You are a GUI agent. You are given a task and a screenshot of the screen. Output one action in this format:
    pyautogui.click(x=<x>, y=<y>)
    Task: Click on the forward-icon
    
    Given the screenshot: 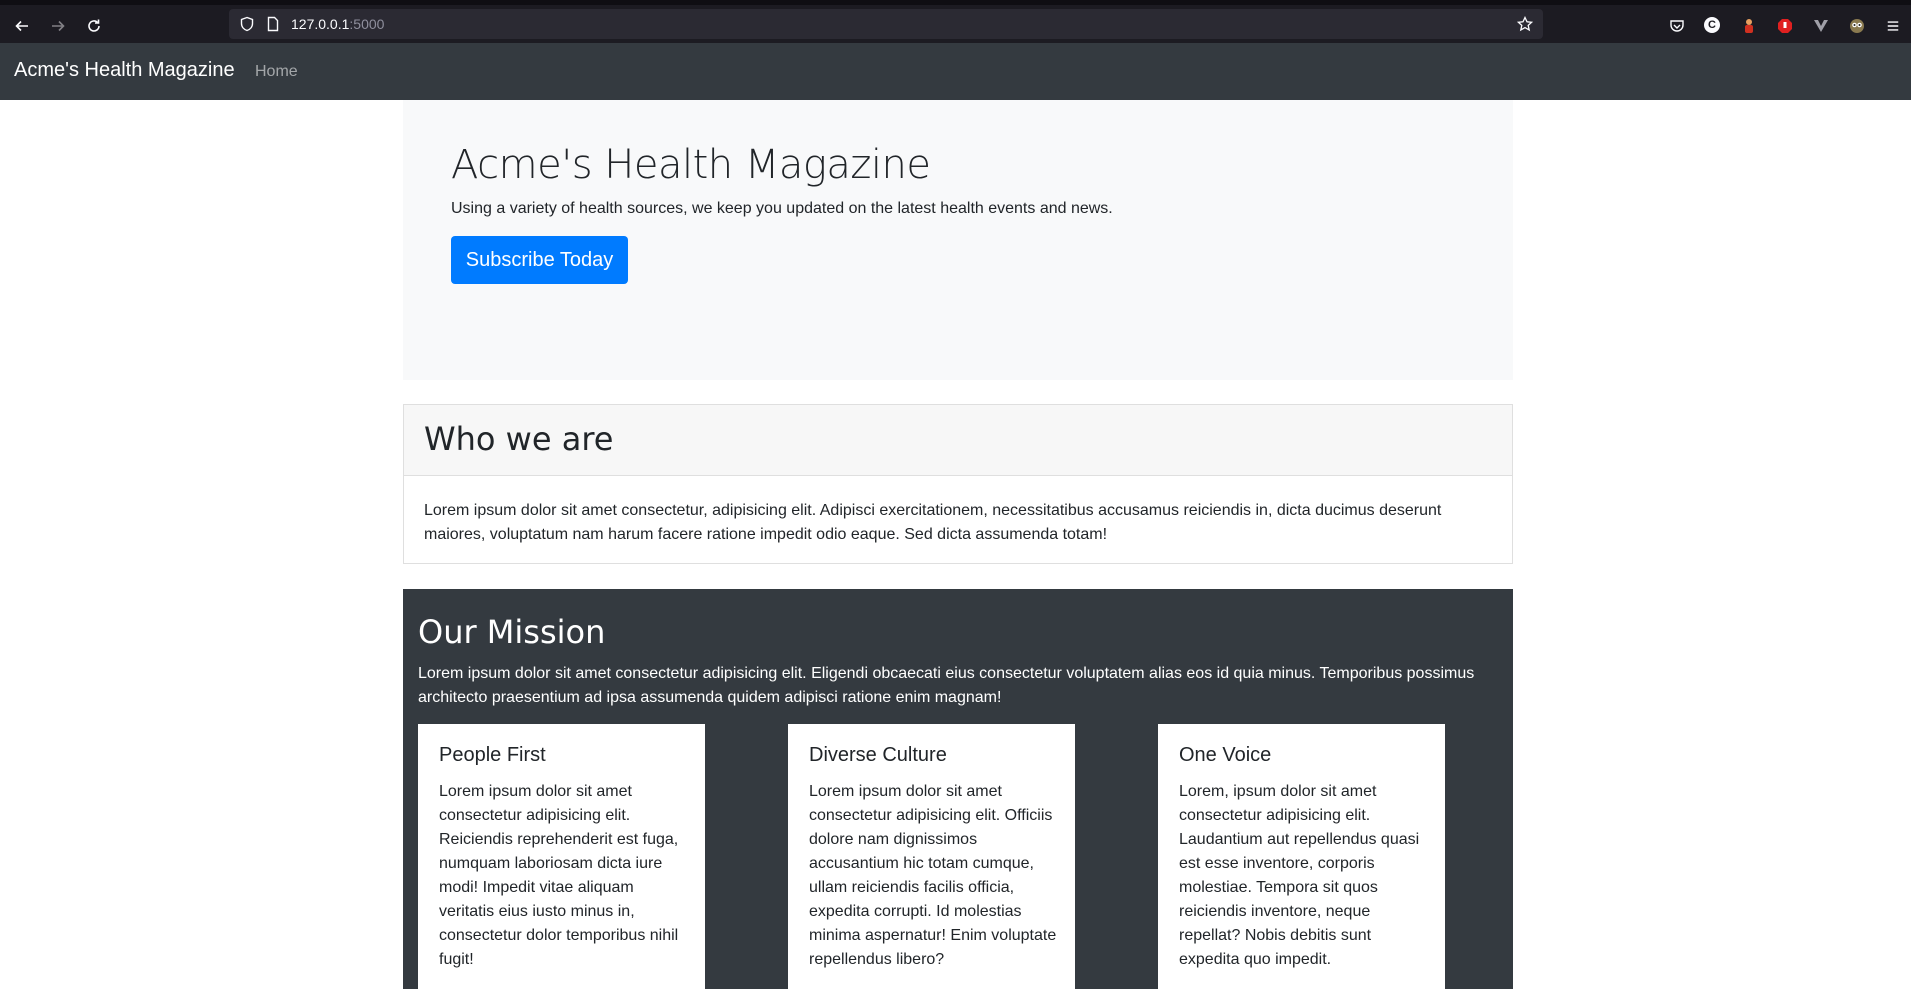 What is the action you would take?
    pyautogui.click(x=58, y=26)
    